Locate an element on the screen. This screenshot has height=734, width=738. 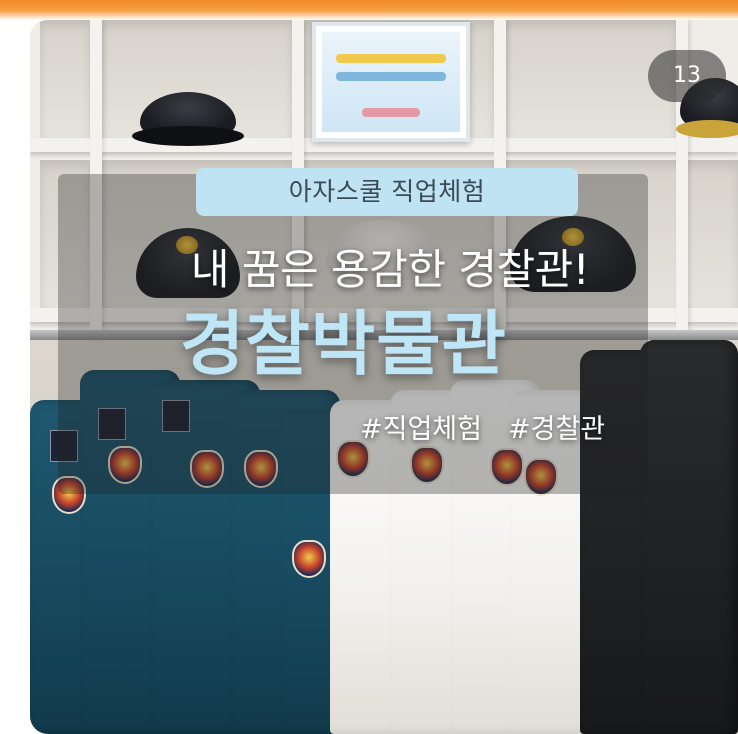
shelf-cell is located at coordinates (65, 79).